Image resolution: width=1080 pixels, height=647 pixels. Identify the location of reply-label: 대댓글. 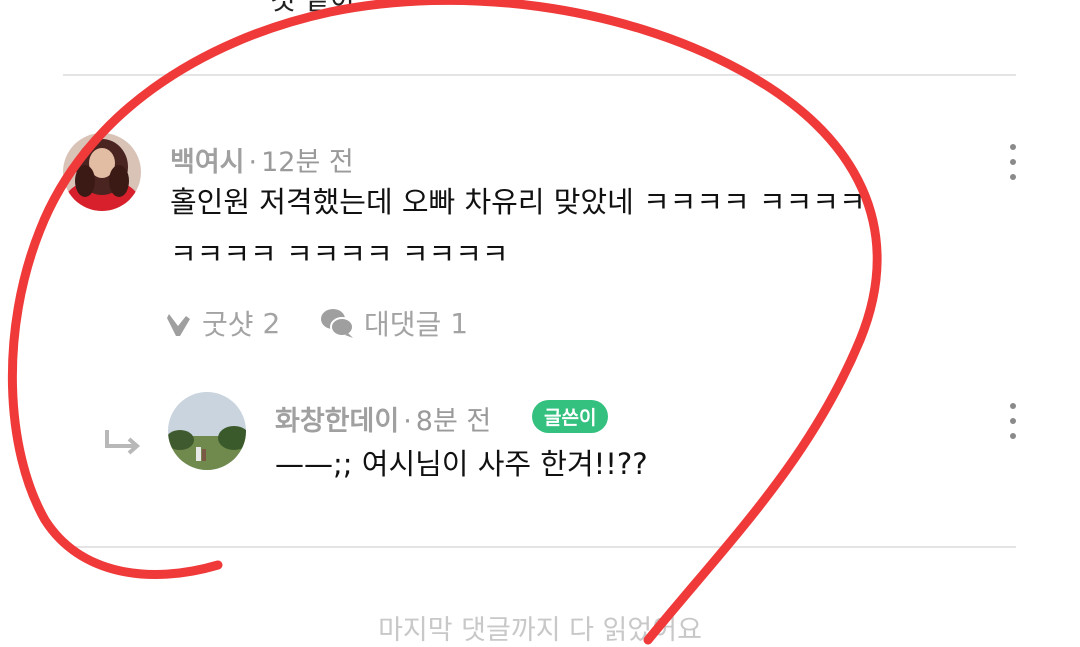
(403, 324).